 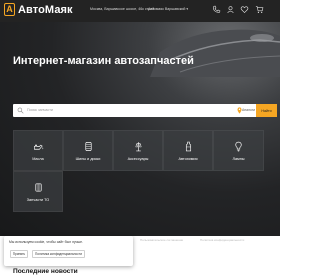 What do you see at coordinates (161, 240) in the screenshot?
I see `footer-link-terms: Пользовательское соглашение` at bounding box center [161, 240].